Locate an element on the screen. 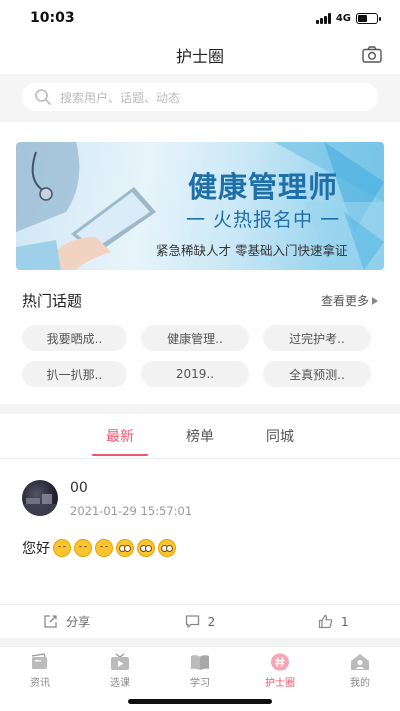  search-icon is located at coordinates (43, 97).